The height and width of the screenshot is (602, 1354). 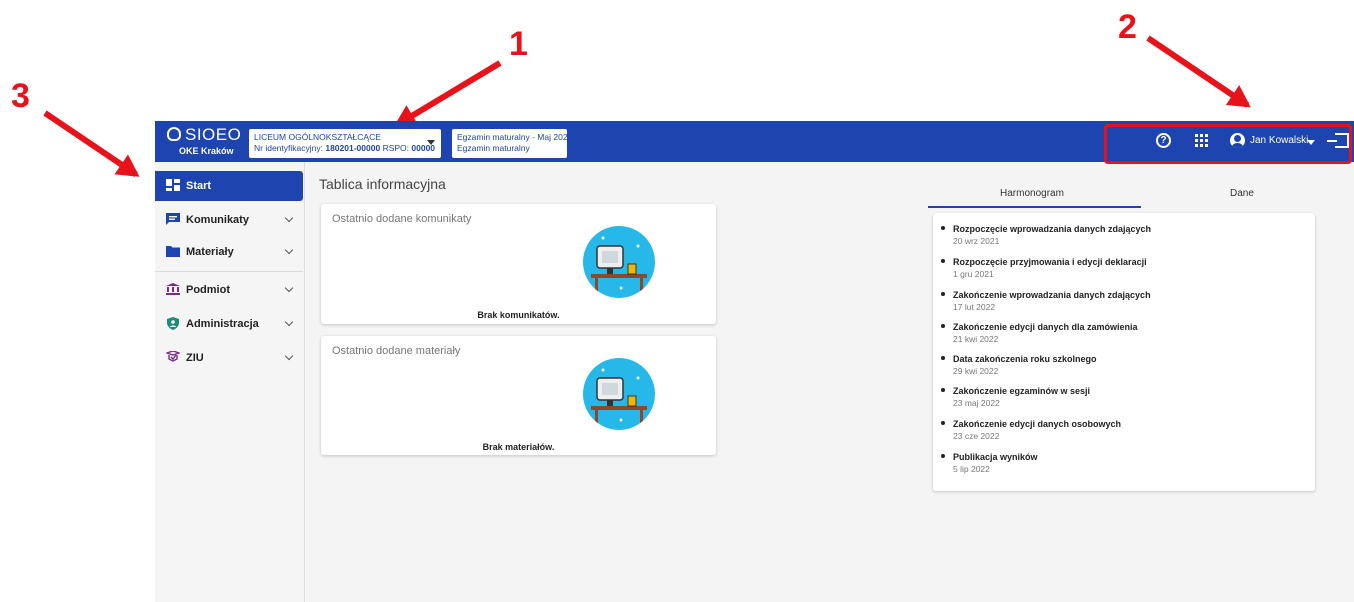 I want to click on sidebar-item-label: Materiały, so click(x=210, y=252).